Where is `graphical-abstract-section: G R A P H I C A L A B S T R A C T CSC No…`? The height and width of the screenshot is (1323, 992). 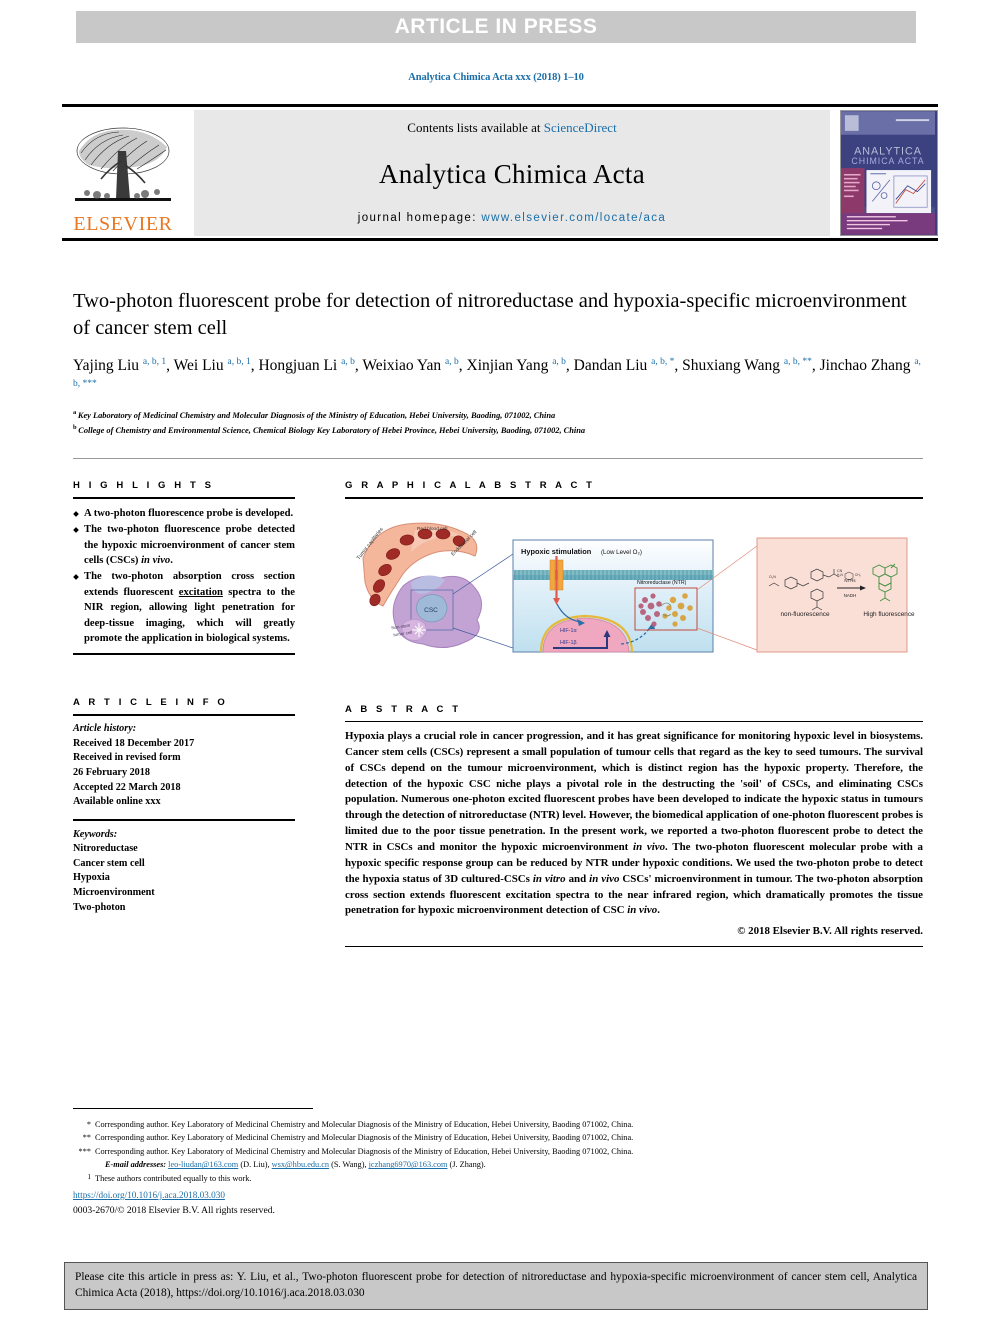 graphical-abstract-section: G R A P H I C A L A B S T R A C T CSC No… is located at coordinates (634, 569).